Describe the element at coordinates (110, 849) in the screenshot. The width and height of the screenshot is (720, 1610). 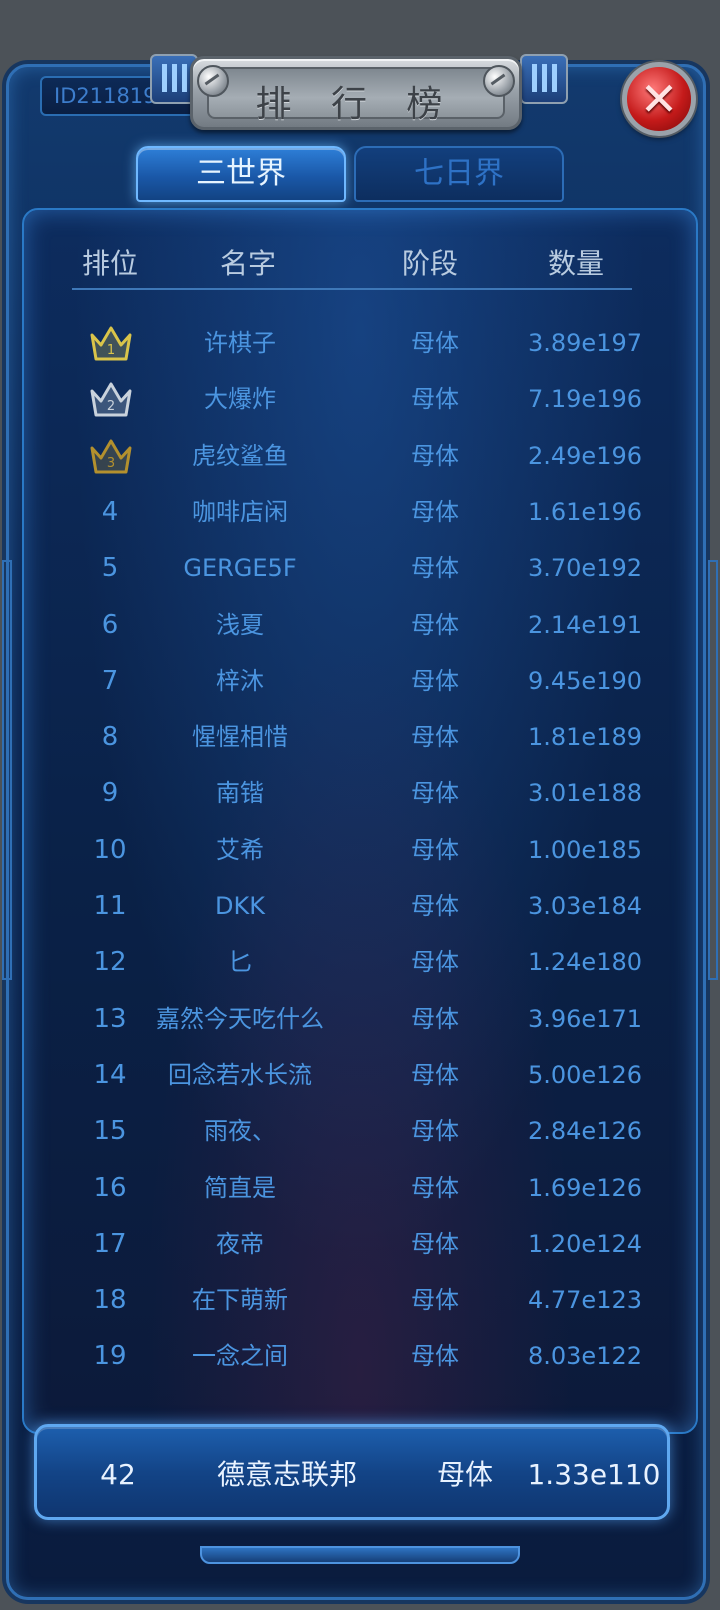
I see `rank-number: 10` at that location.